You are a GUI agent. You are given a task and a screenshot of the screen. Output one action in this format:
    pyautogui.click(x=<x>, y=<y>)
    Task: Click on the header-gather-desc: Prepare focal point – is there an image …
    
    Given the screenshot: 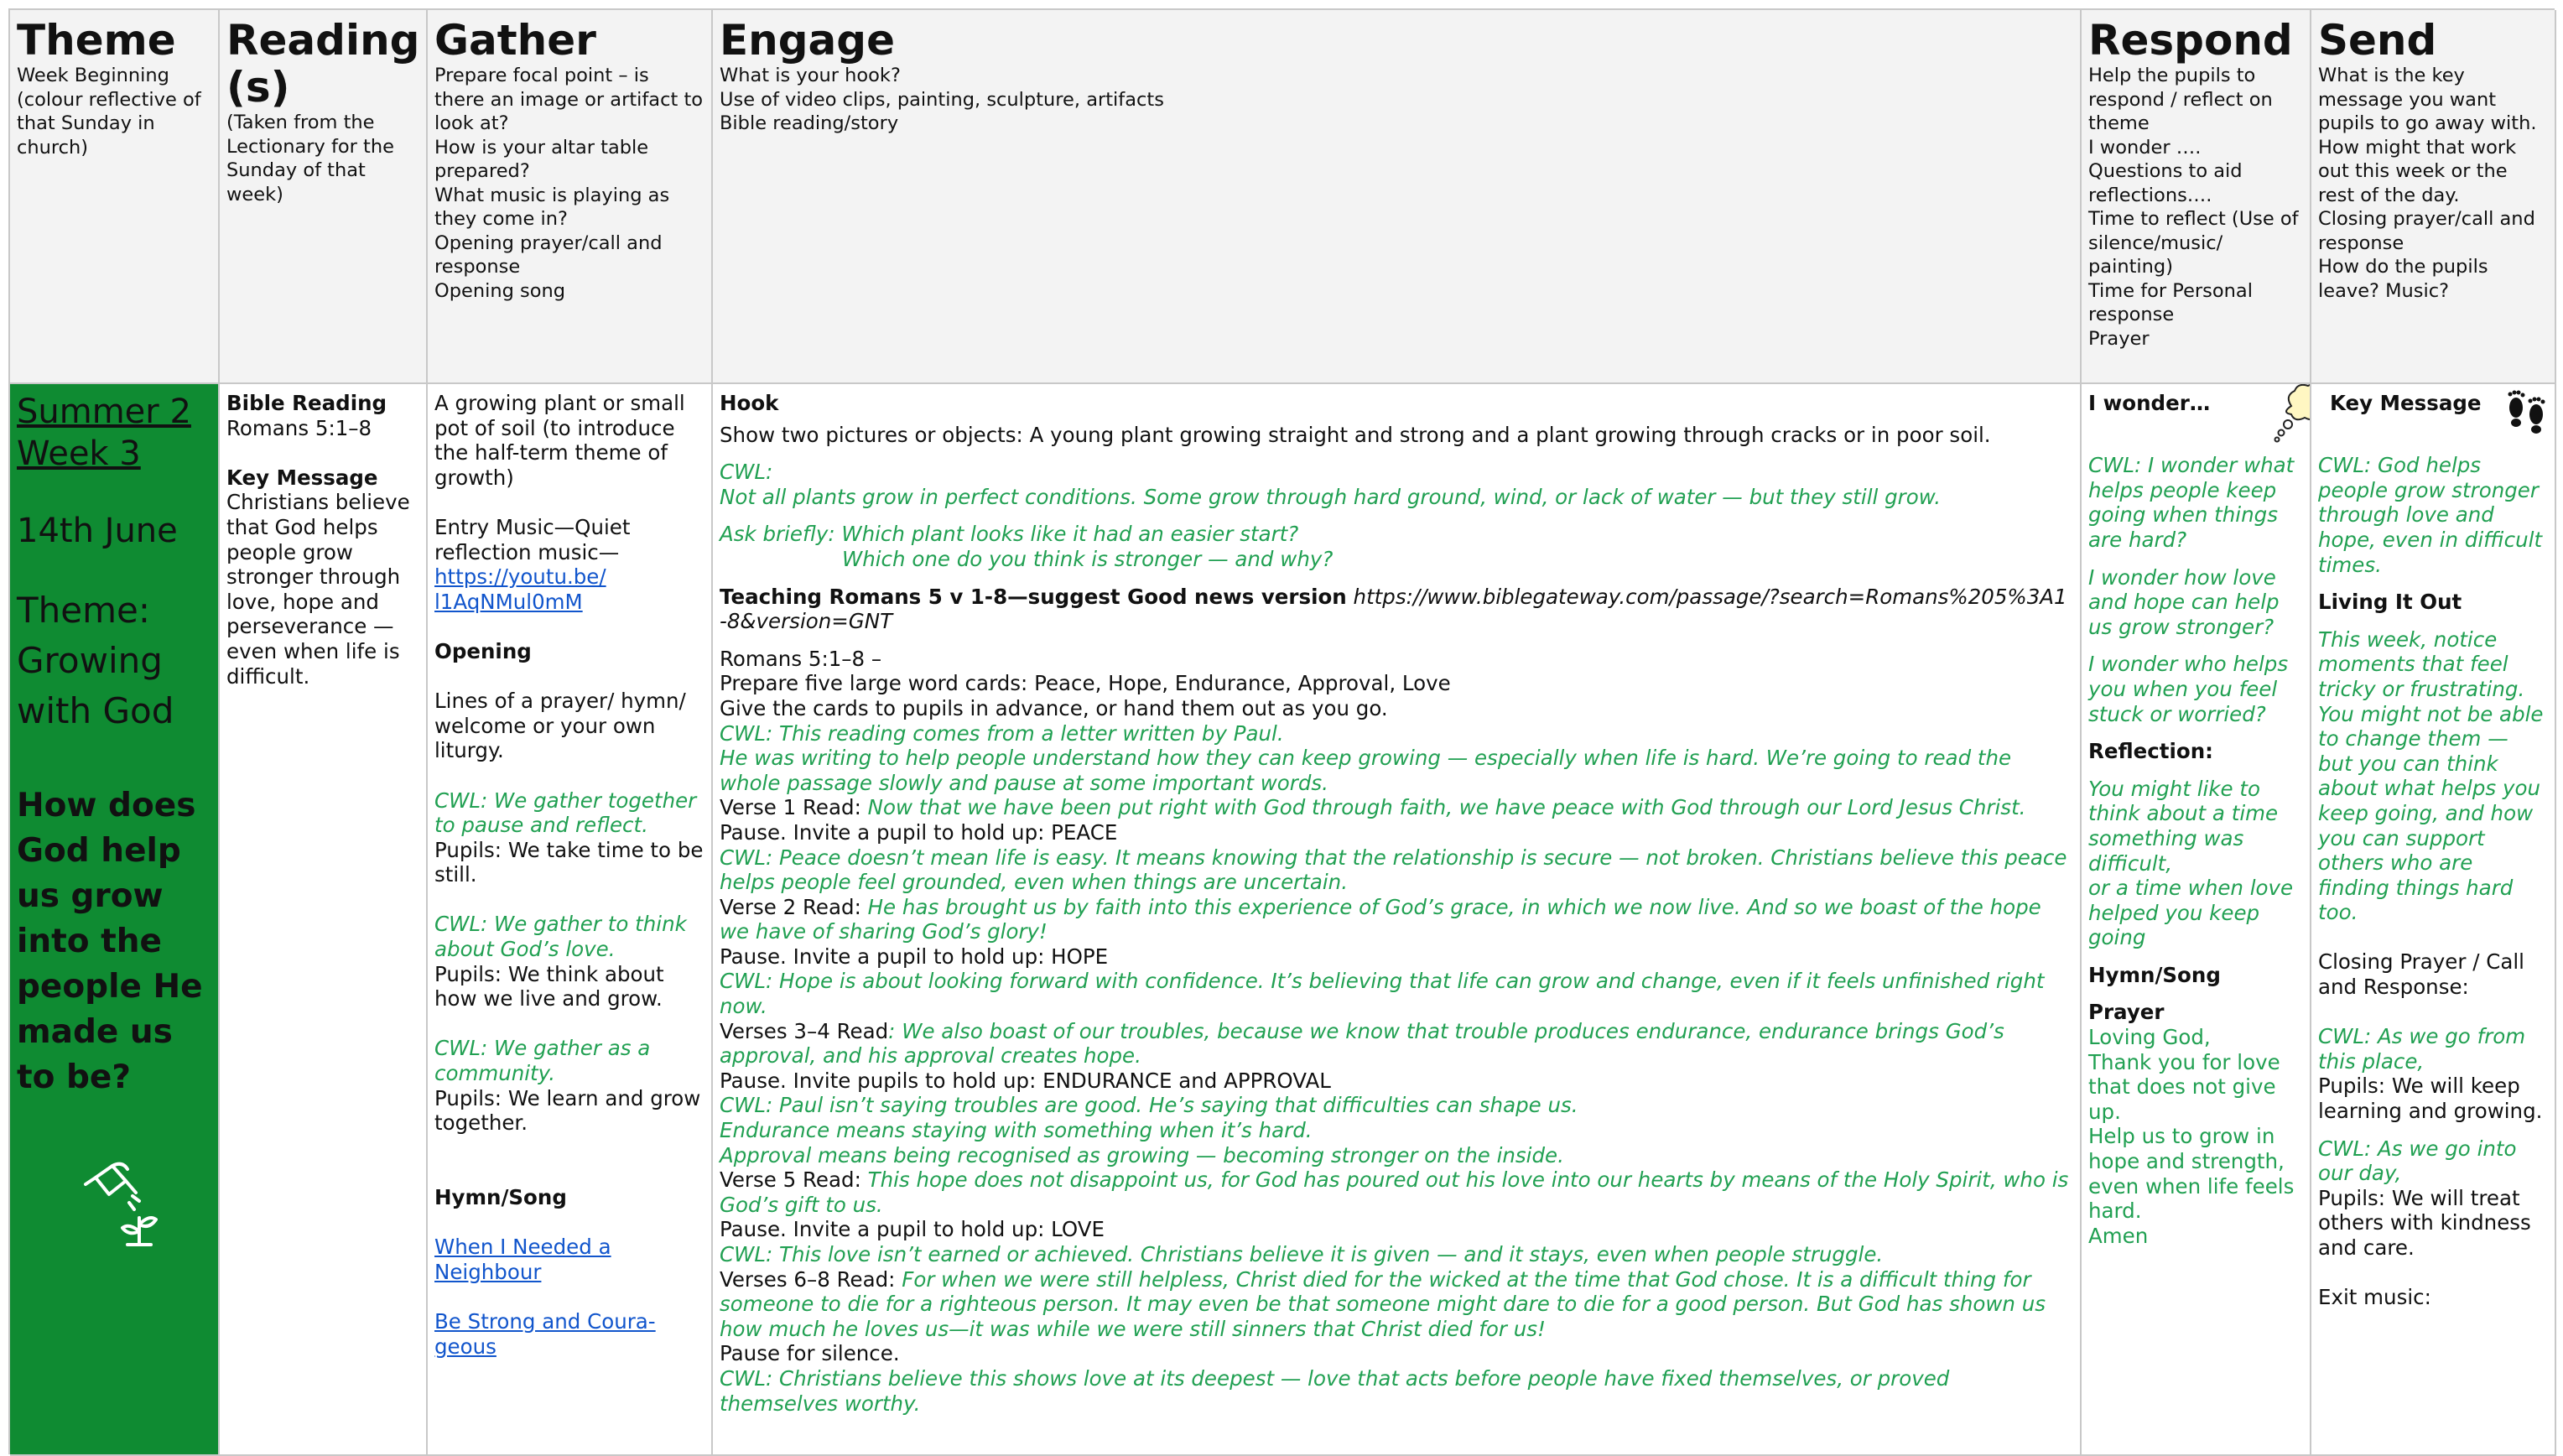 What is the action you would take?
    pyautogui.click(x=569, y=184)
    